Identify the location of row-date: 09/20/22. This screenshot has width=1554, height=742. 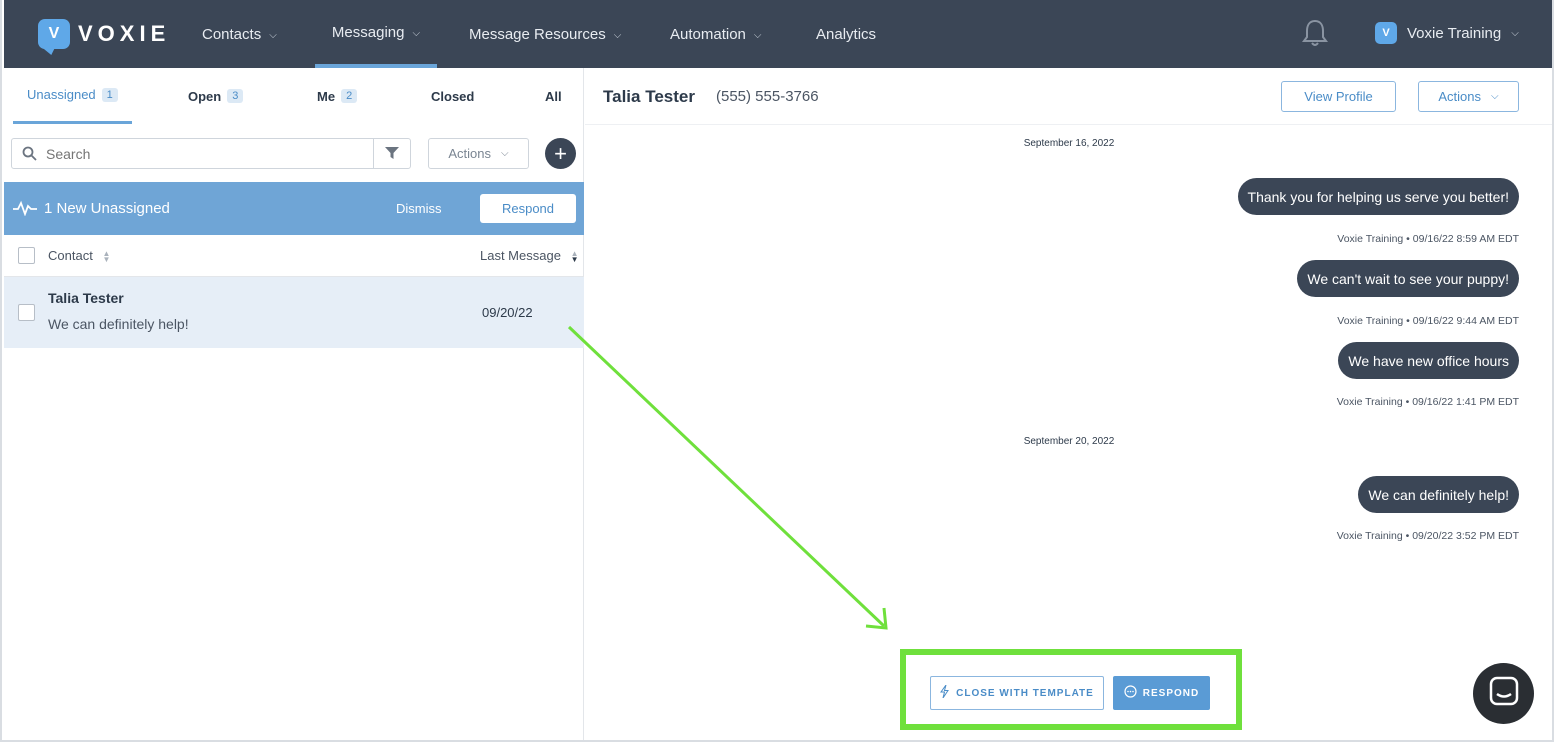
(507, 312).